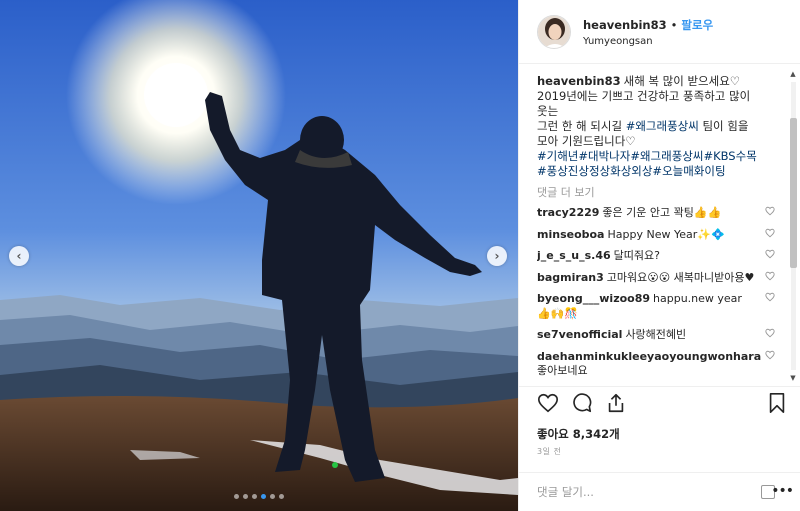 The height and width of the screenshot is (511, 800). I want to click on chevron-right-icon: ›, so click(497, 256).